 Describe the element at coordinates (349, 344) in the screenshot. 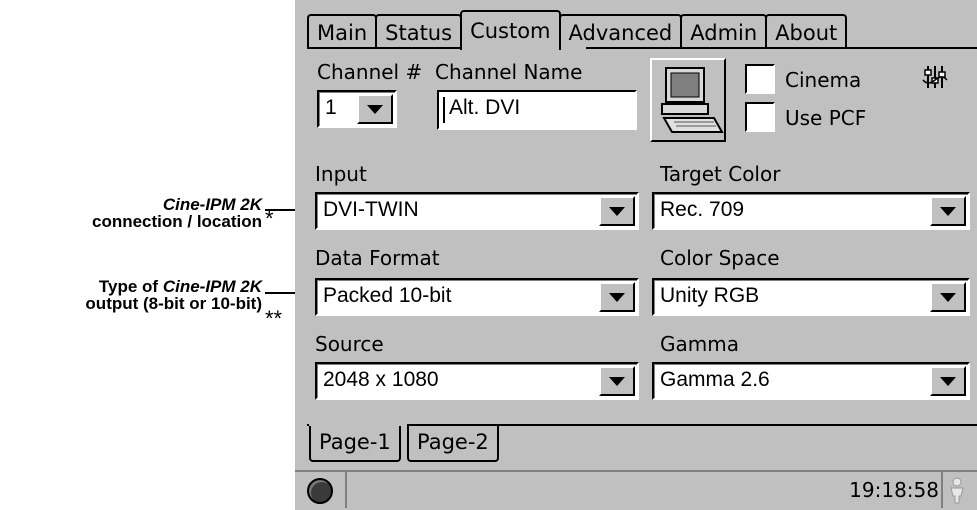

I see `source-label: Source` at that location.